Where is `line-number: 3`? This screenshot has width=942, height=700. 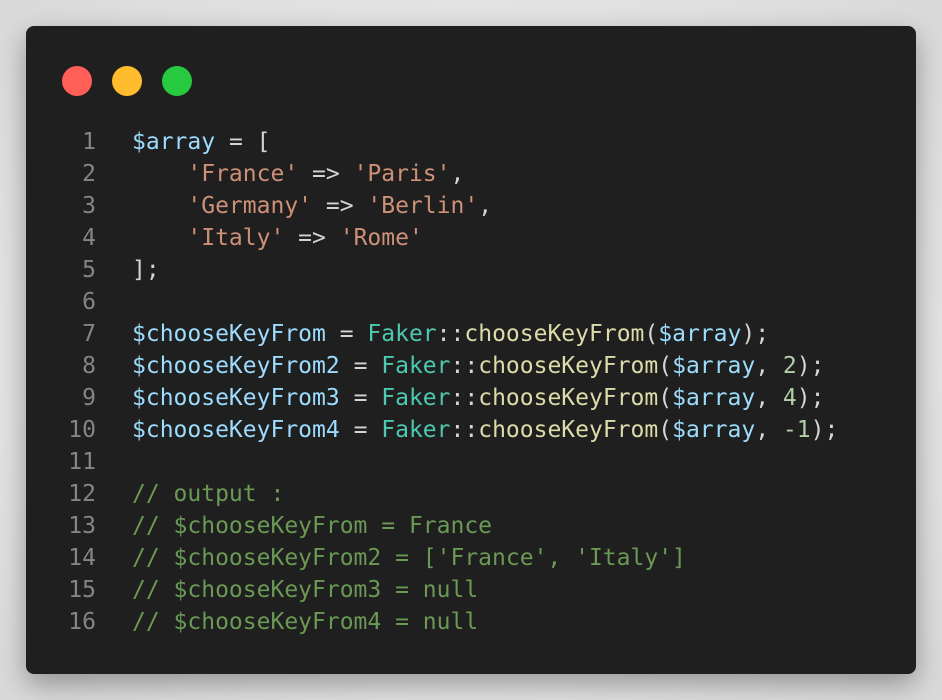
line-number: 3 is located at coordinates (89, 206).